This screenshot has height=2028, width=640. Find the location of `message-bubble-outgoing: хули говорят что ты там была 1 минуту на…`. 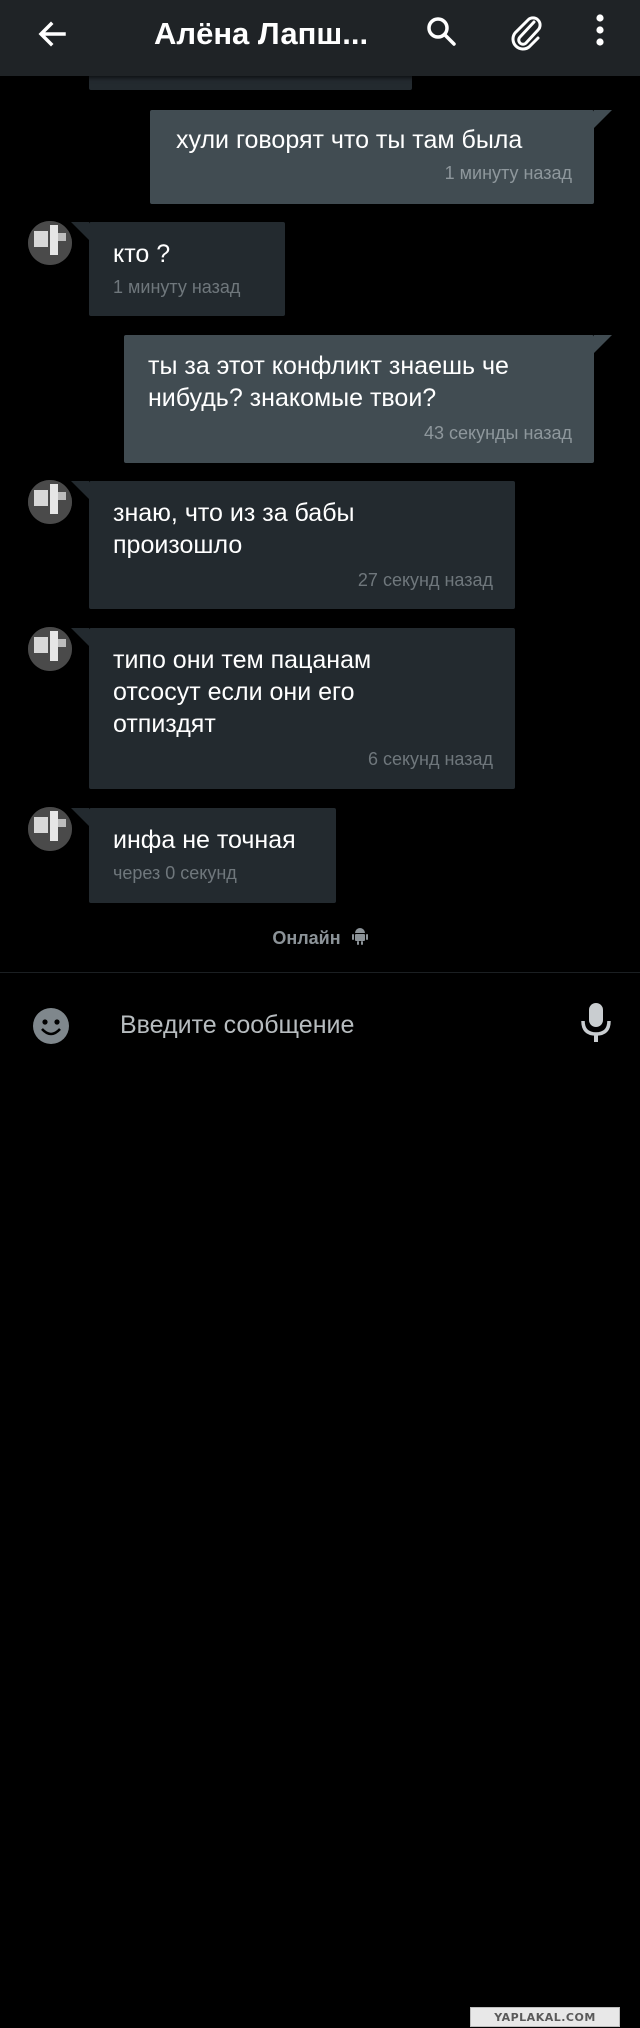

message-bubble-outgoing: хули говорят что ты там была 1 минуту на… is located at coordinates (372, 157).